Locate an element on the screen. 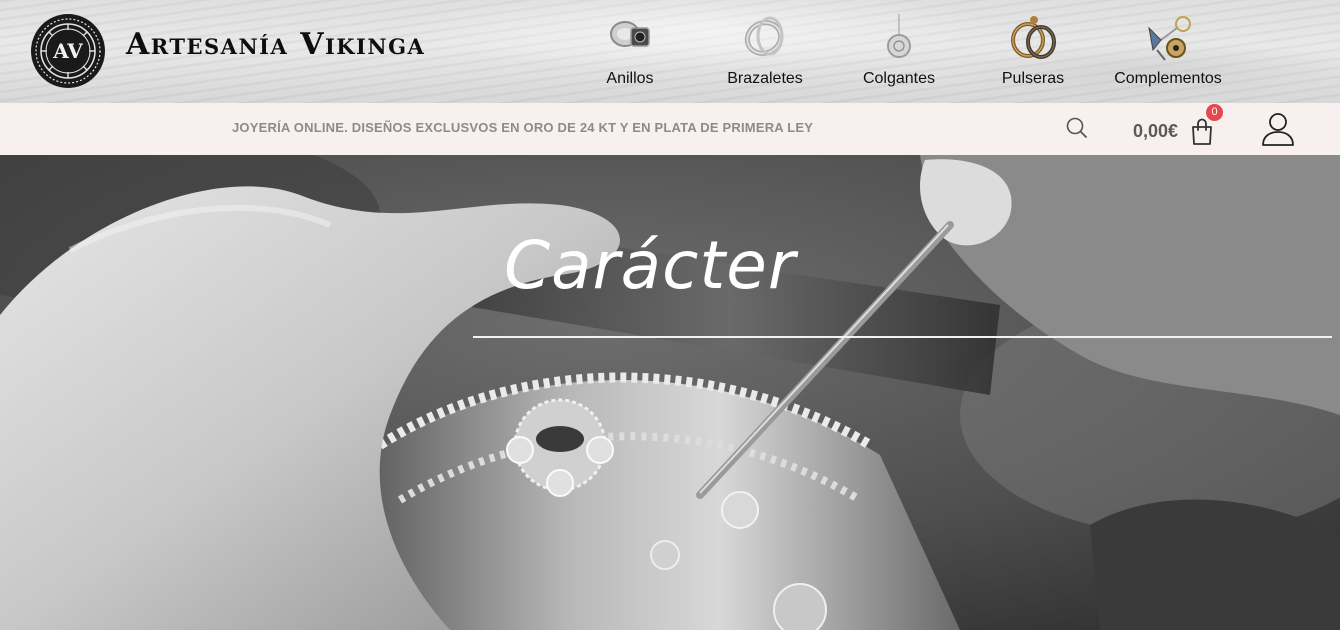 This screenshot has height=630, width=1340. nav-item-anillos: Anillos is located at coordinates (630, 52).